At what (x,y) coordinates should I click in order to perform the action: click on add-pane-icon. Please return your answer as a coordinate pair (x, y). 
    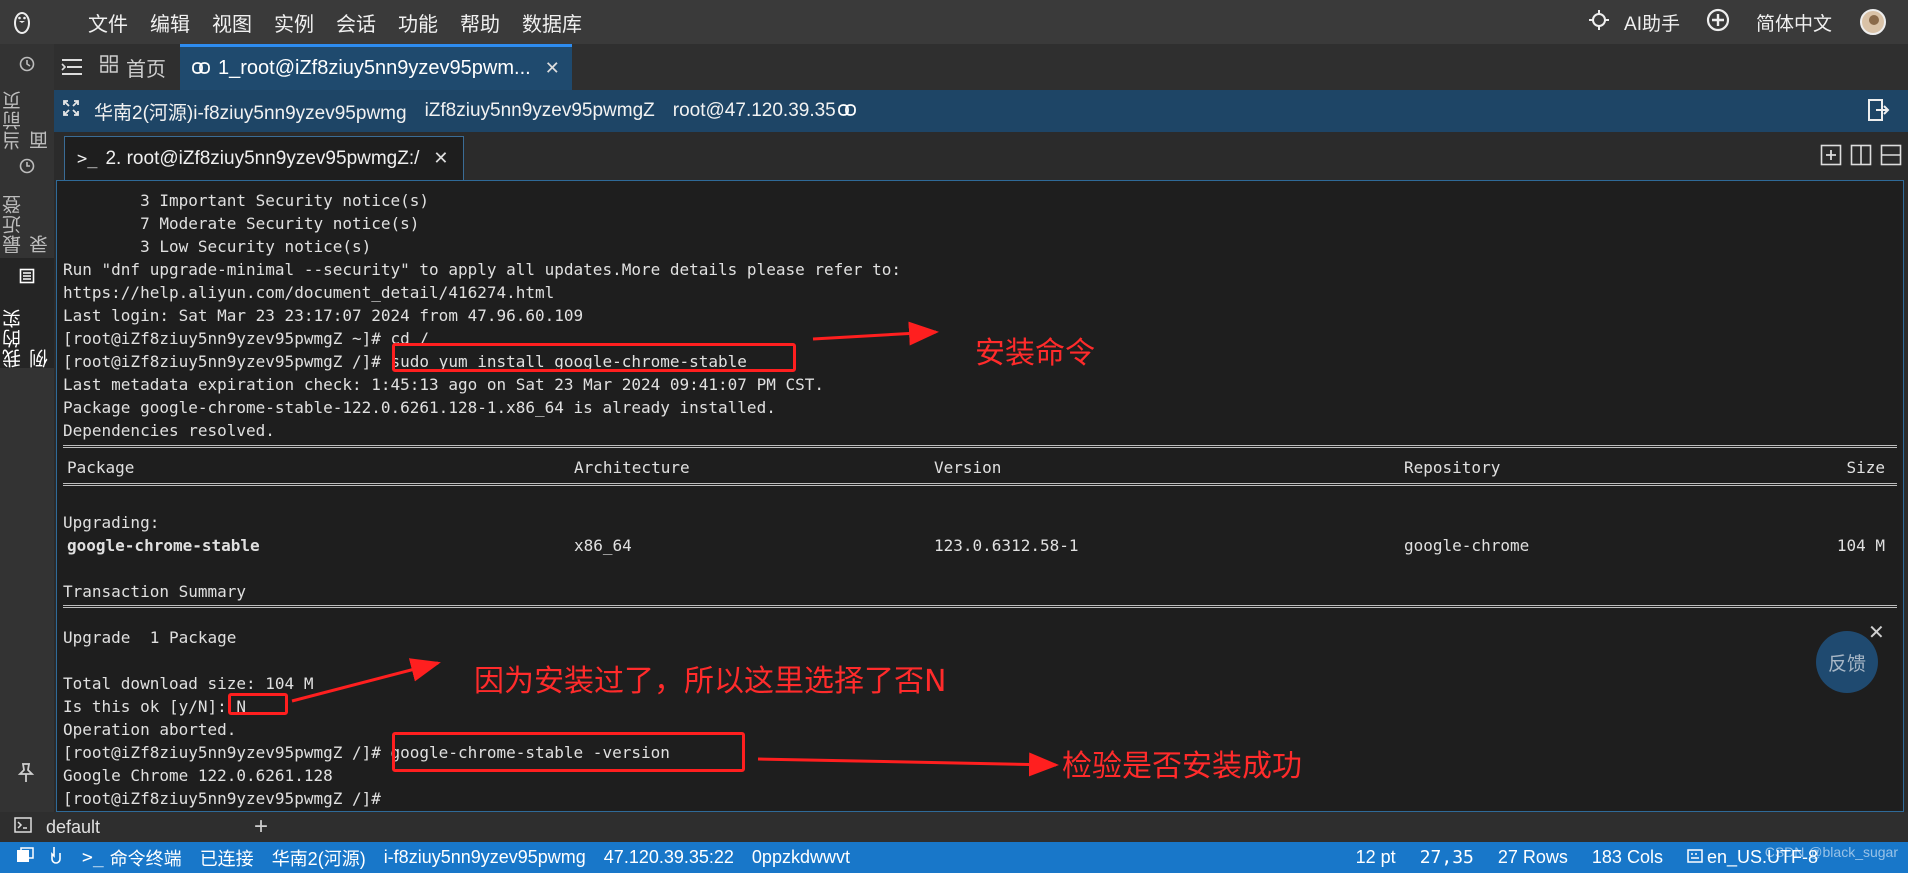
    Looking at the image, I should click on (1831, 157).